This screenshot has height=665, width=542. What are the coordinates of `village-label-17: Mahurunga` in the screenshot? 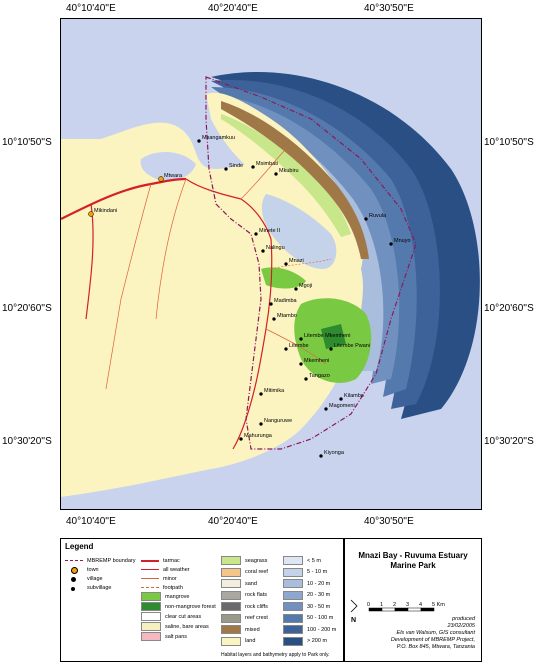 It's located at (258, 436).